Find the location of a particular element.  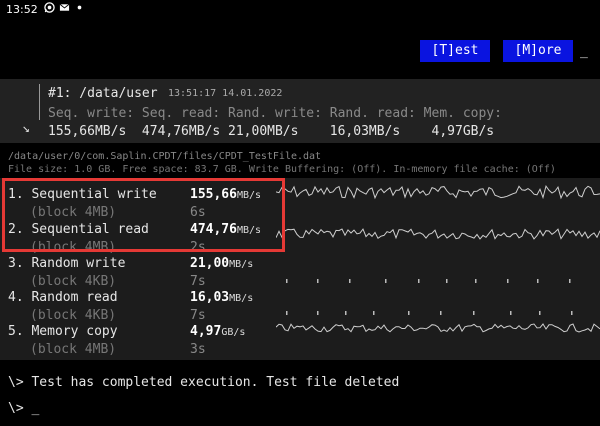

mail-icon is located at coordinates (64, 7).